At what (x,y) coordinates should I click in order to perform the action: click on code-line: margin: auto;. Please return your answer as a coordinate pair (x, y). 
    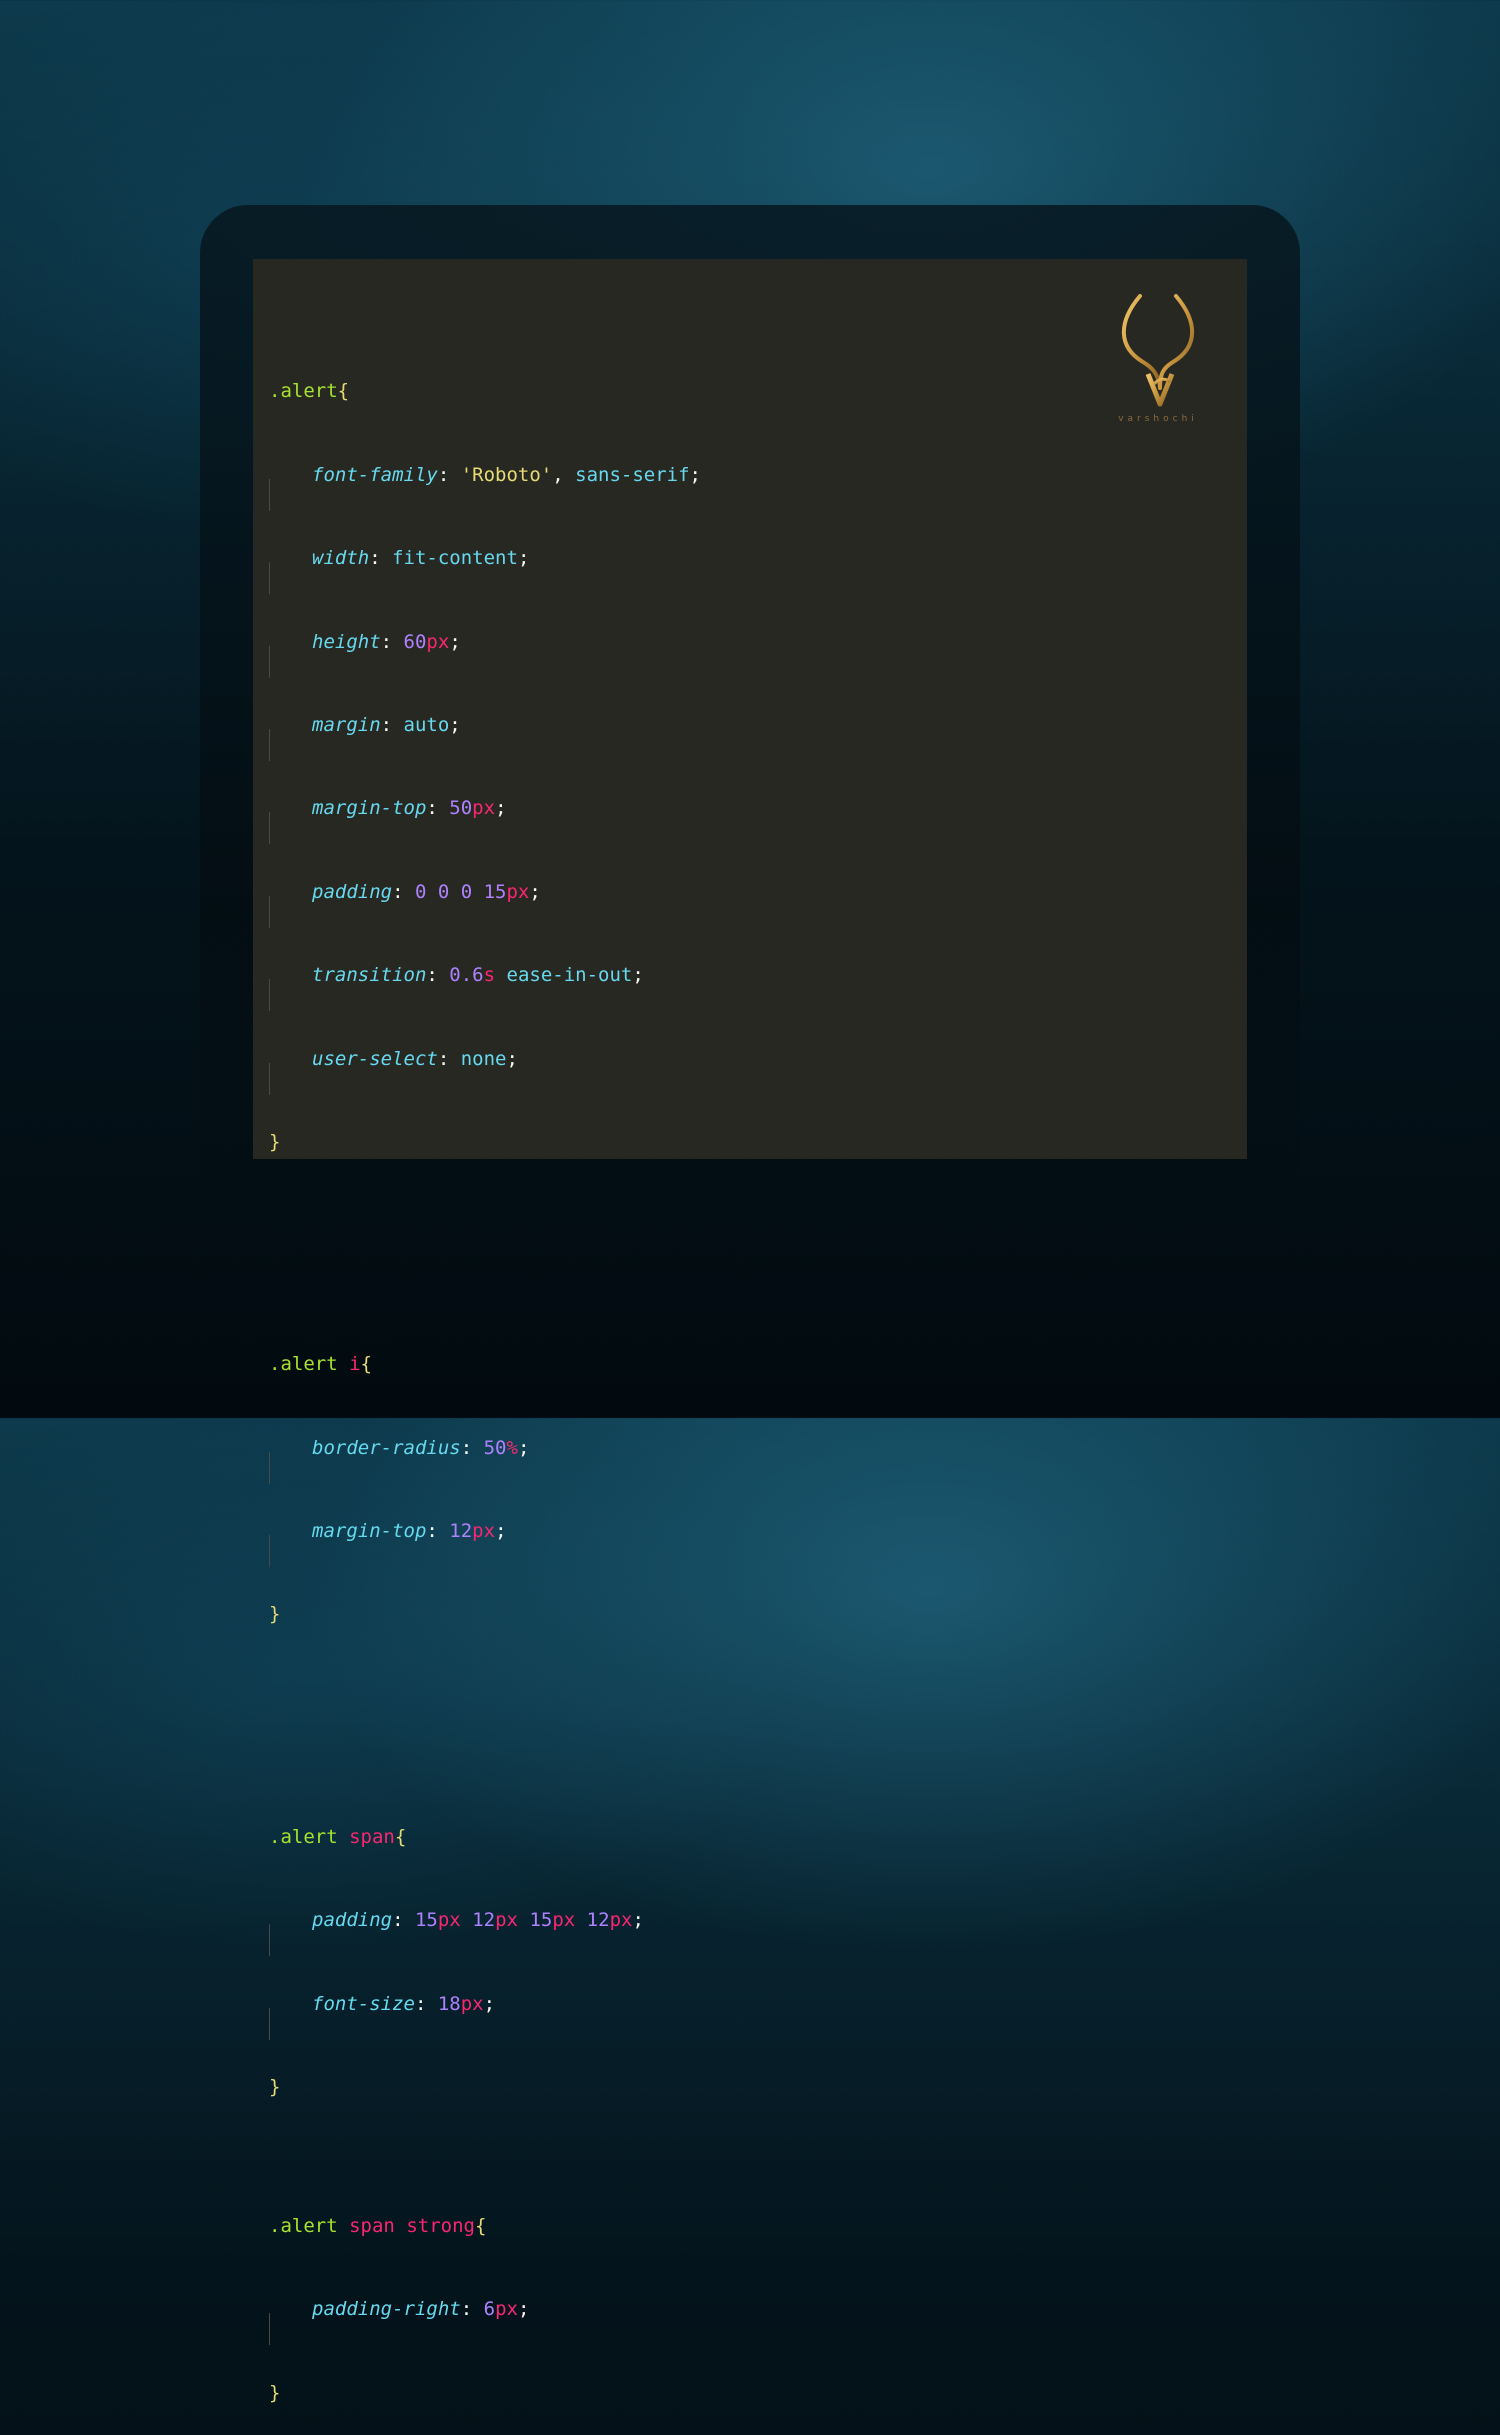
    Looking at the image, I should click on (365, 737).